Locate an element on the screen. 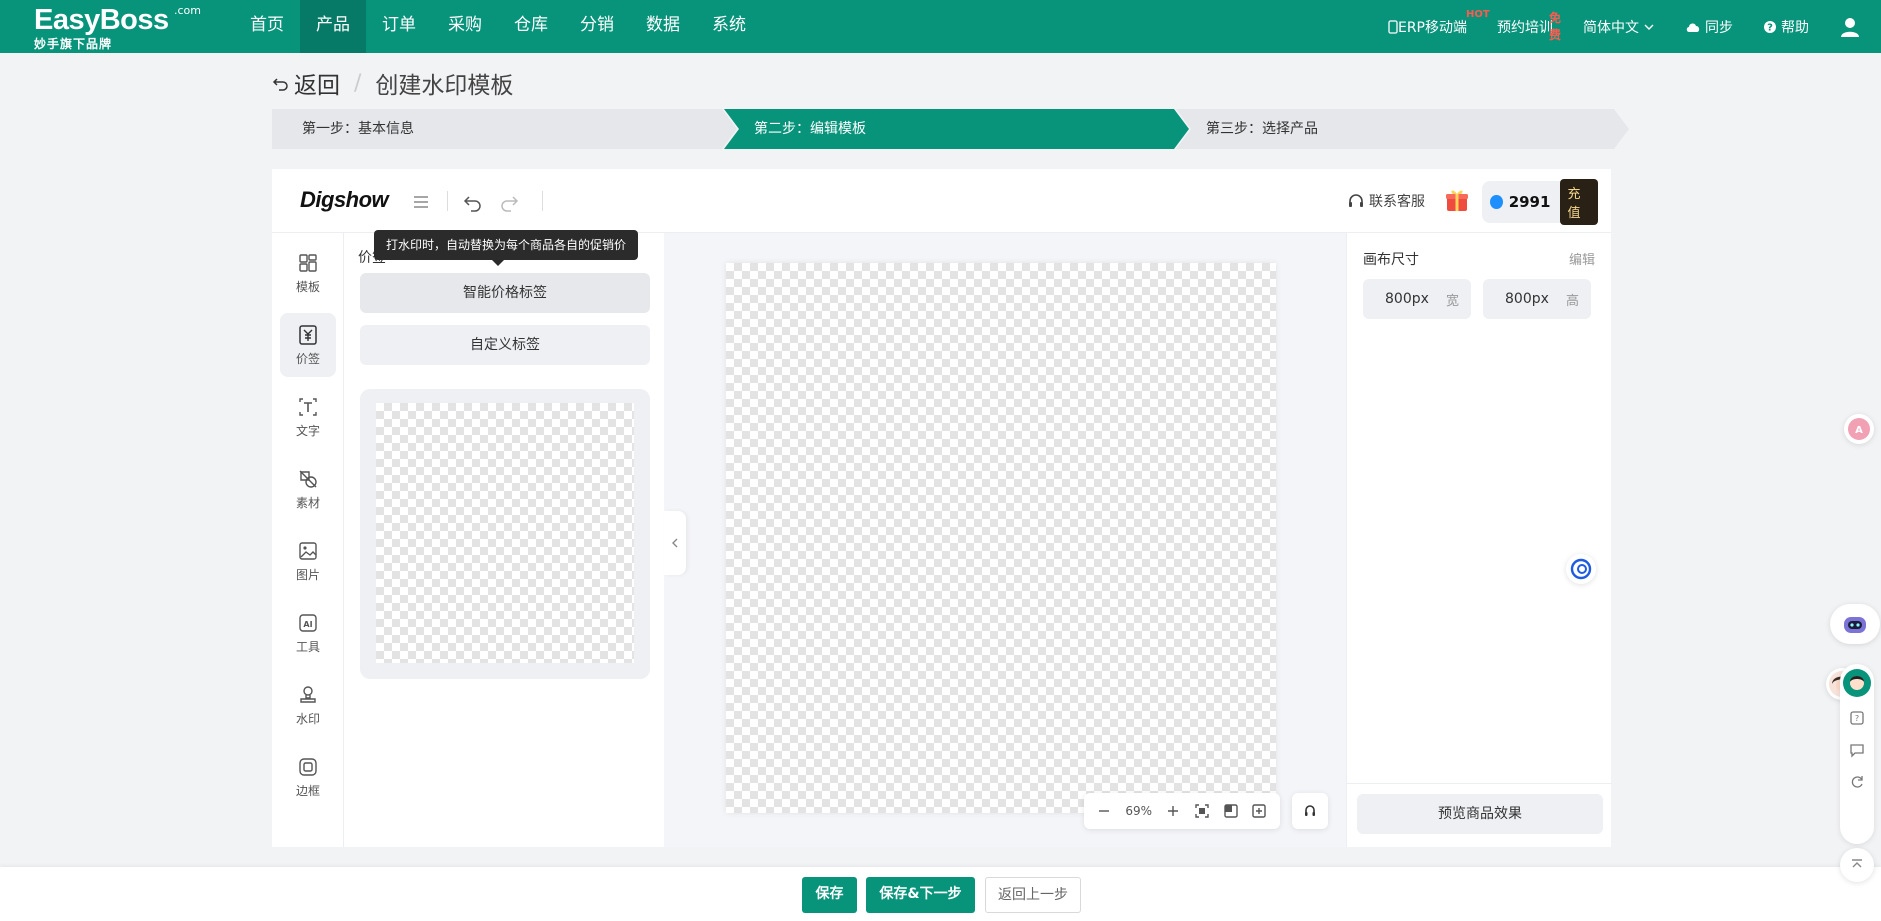  digshow-logo: Digshow is located at coordinates (344, 199).